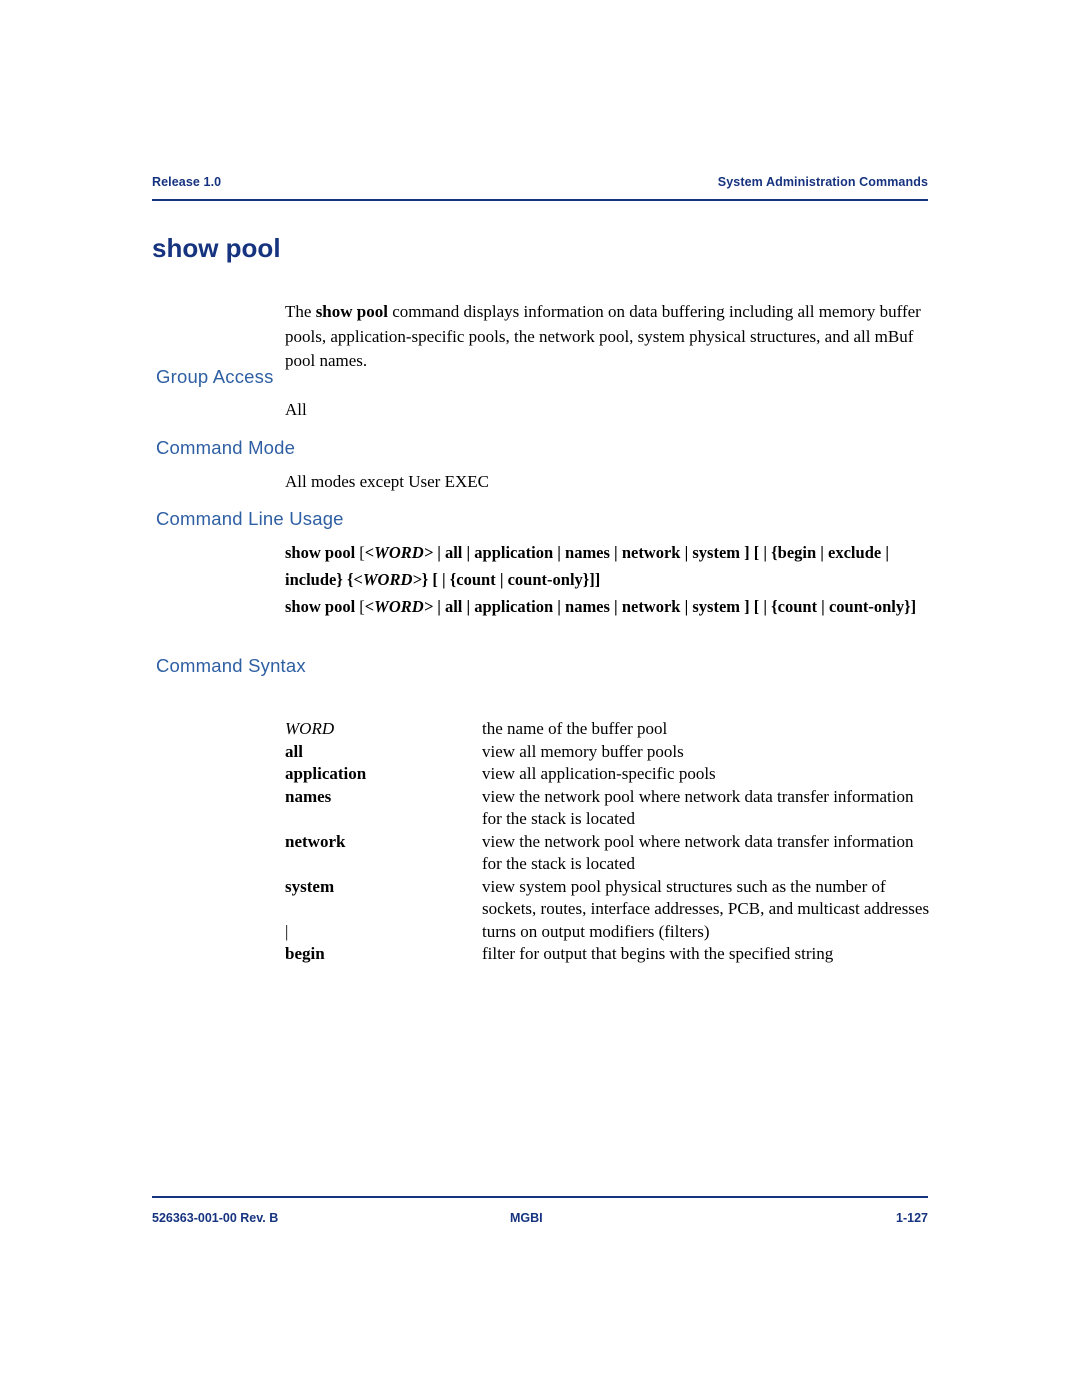  I want to click on group-access-value: All, so click(296, 409).